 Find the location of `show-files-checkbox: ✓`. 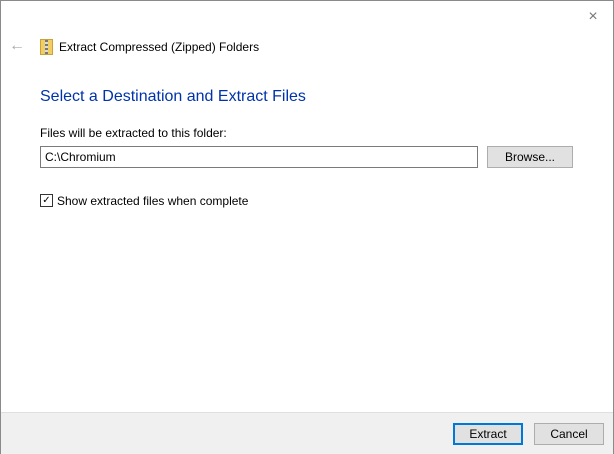

show-files-checkbox: ✓ is located at coordinates (46, 200).